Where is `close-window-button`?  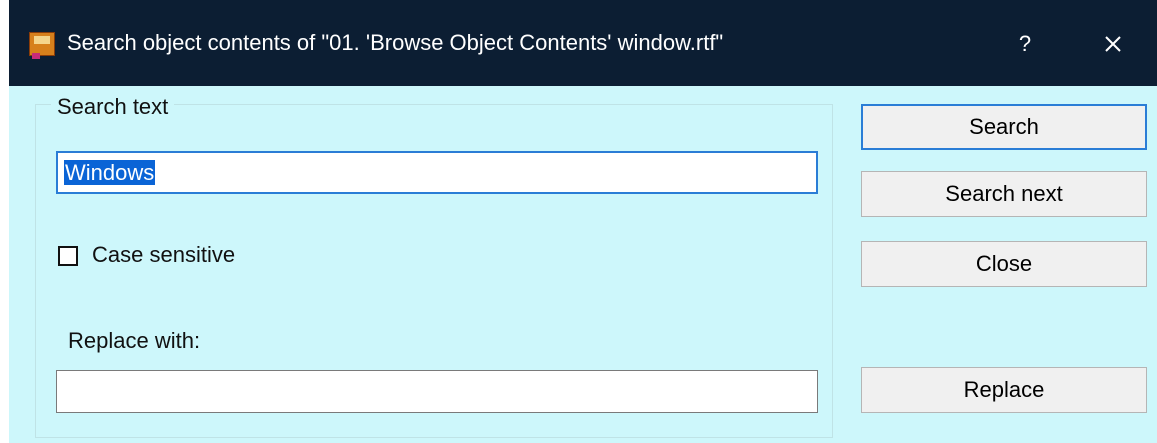 close-window-button is located at coordinates (1113, 44).